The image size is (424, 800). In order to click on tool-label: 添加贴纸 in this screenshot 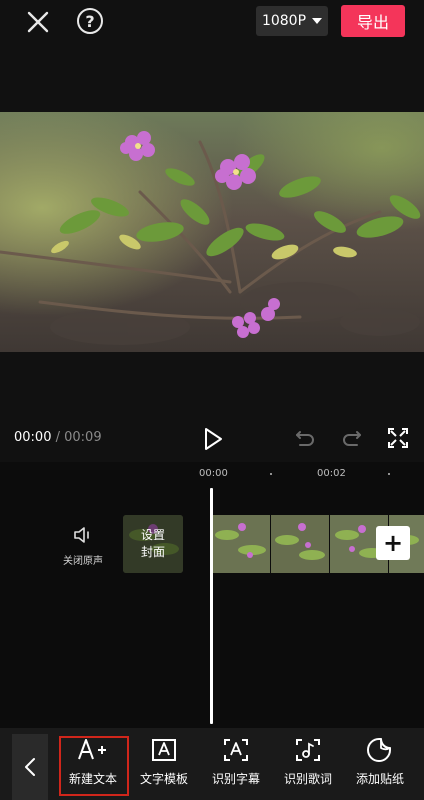, I will do `click(379, 779)`.